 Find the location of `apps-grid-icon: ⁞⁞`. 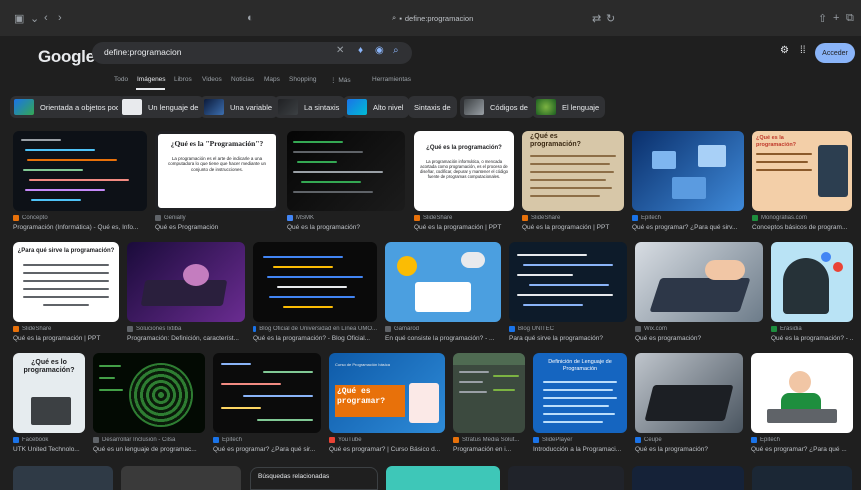

apps-grid-icon: ⁞⁞ is located at coordinates (803, 50).